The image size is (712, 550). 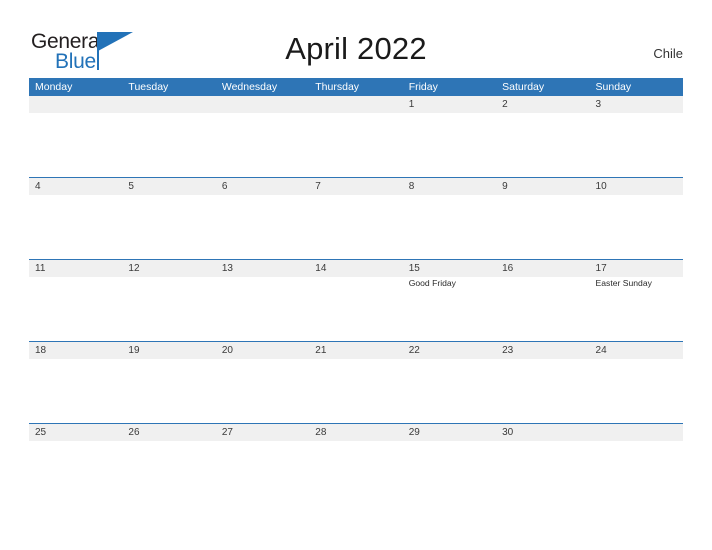 What do you see at coordinates (636, 104) in the screenshot?
I see `day-number: 3` at bounding box center [636, 104].